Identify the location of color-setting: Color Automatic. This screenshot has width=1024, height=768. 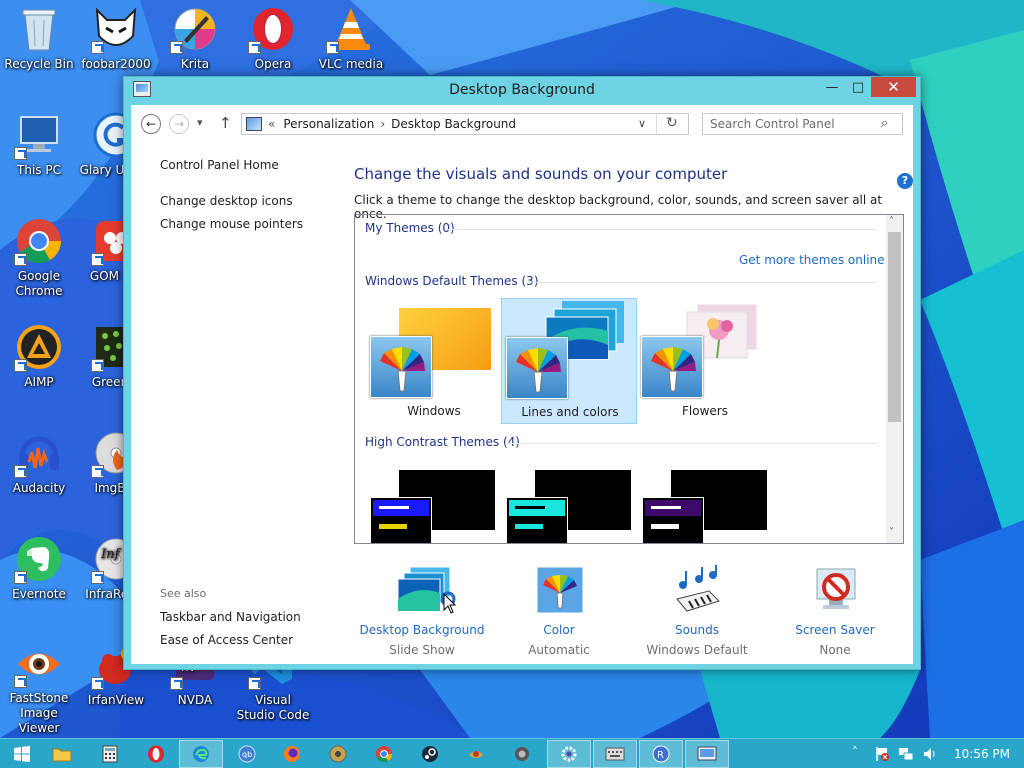
(559, 615).